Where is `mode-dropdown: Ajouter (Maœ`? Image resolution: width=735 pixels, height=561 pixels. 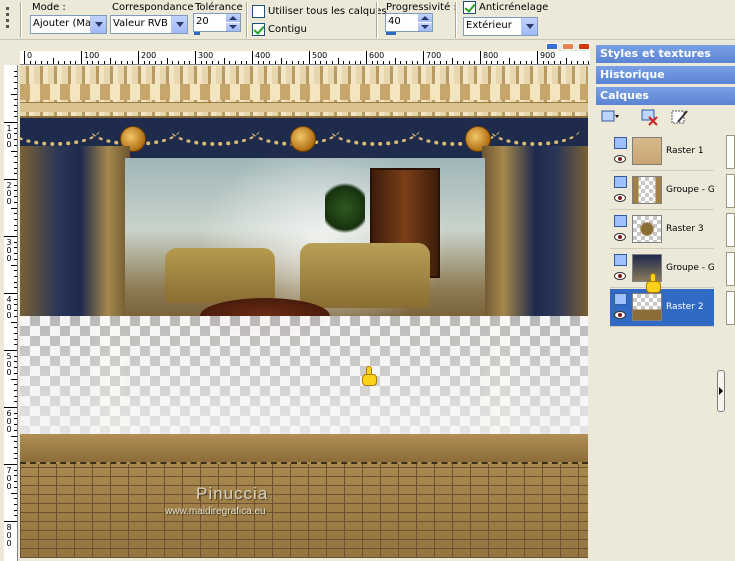
mode-dropdown: Ajouter (Maœ is located at coordinates (68, 24).